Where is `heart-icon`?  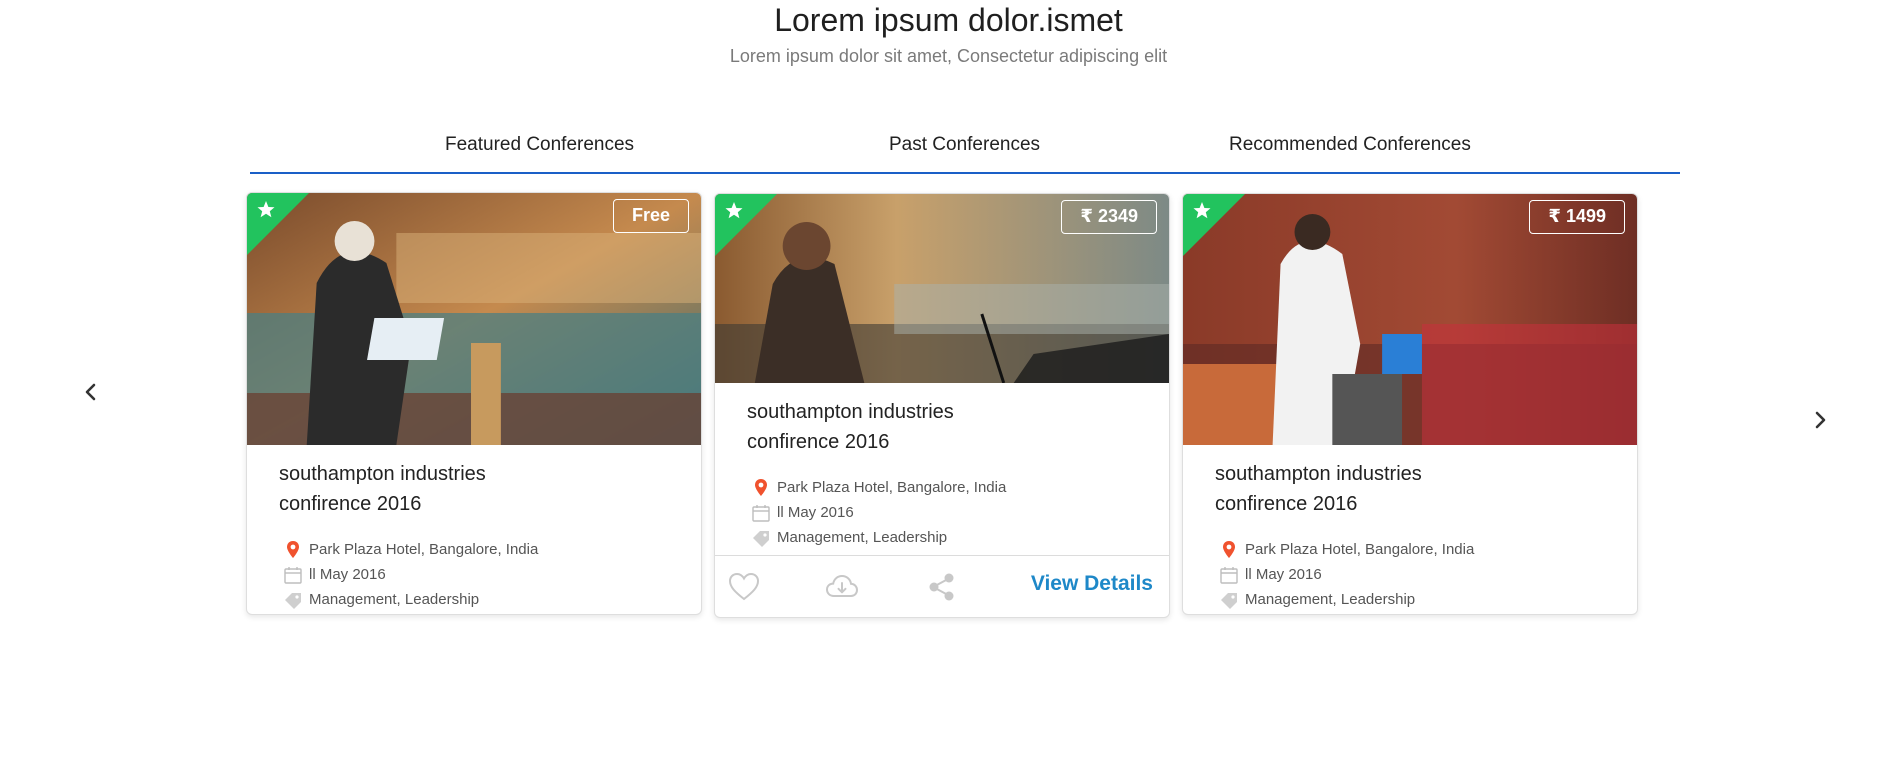
heart-icon is located at coordinates (744, 586).